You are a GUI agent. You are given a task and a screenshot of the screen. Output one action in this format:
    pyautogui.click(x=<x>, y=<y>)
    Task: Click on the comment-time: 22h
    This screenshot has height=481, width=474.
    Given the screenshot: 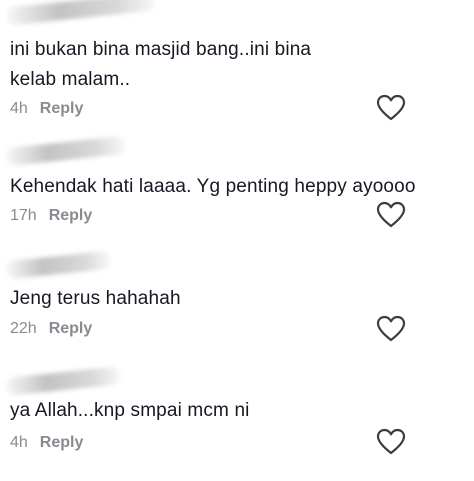 What is the action you would take?
    pyautogui.click(x=23, y=328)
    